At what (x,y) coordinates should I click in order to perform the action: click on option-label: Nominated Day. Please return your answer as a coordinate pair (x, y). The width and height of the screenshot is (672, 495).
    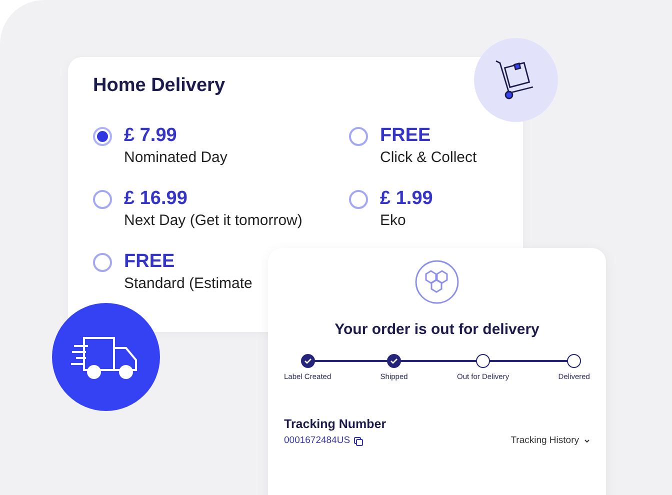
    Looking at the image, I should click on (176, 158).